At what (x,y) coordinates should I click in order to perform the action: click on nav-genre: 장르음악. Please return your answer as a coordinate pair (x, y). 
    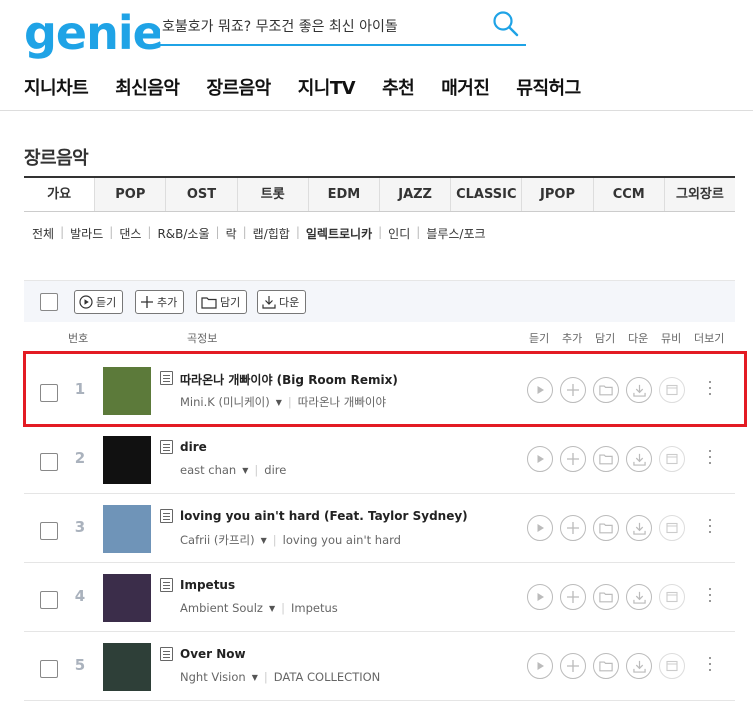
    Looking at the image, I should click on (239, 87).